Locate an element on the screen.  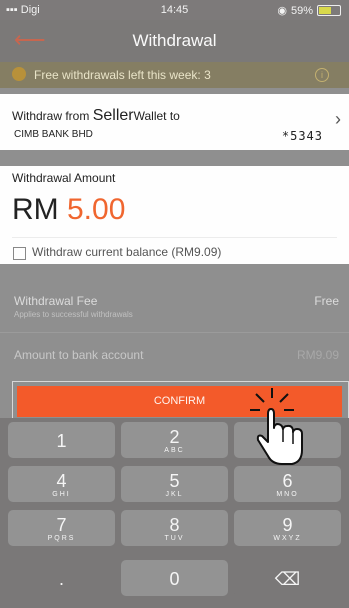
withdraw-from-label: Withdraw from SellerWallet to is located at coordinates (96, 115).